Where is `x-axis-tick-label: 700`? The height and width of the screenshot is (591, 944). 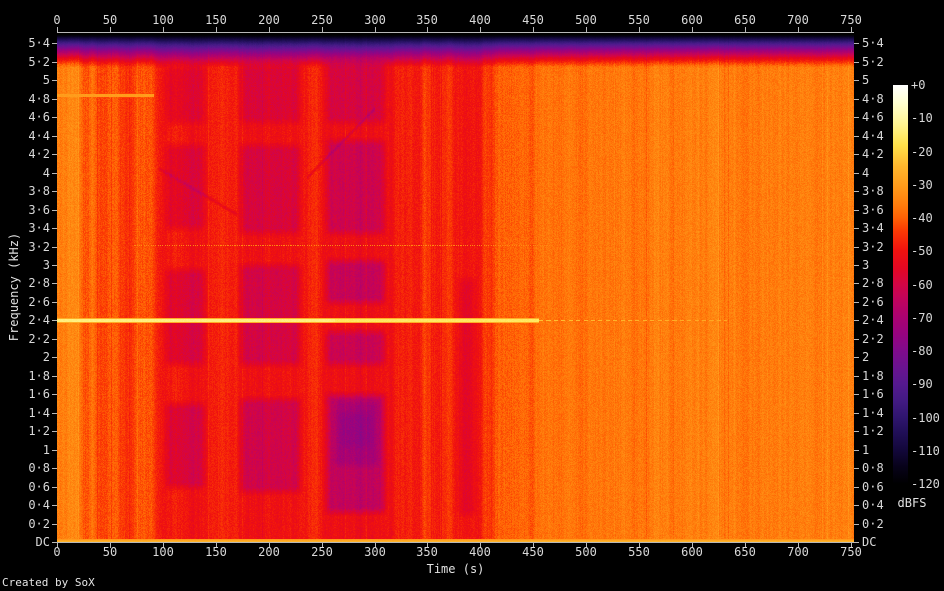 x-axis-tick-label: 700 is located at coordinates (798, 20).